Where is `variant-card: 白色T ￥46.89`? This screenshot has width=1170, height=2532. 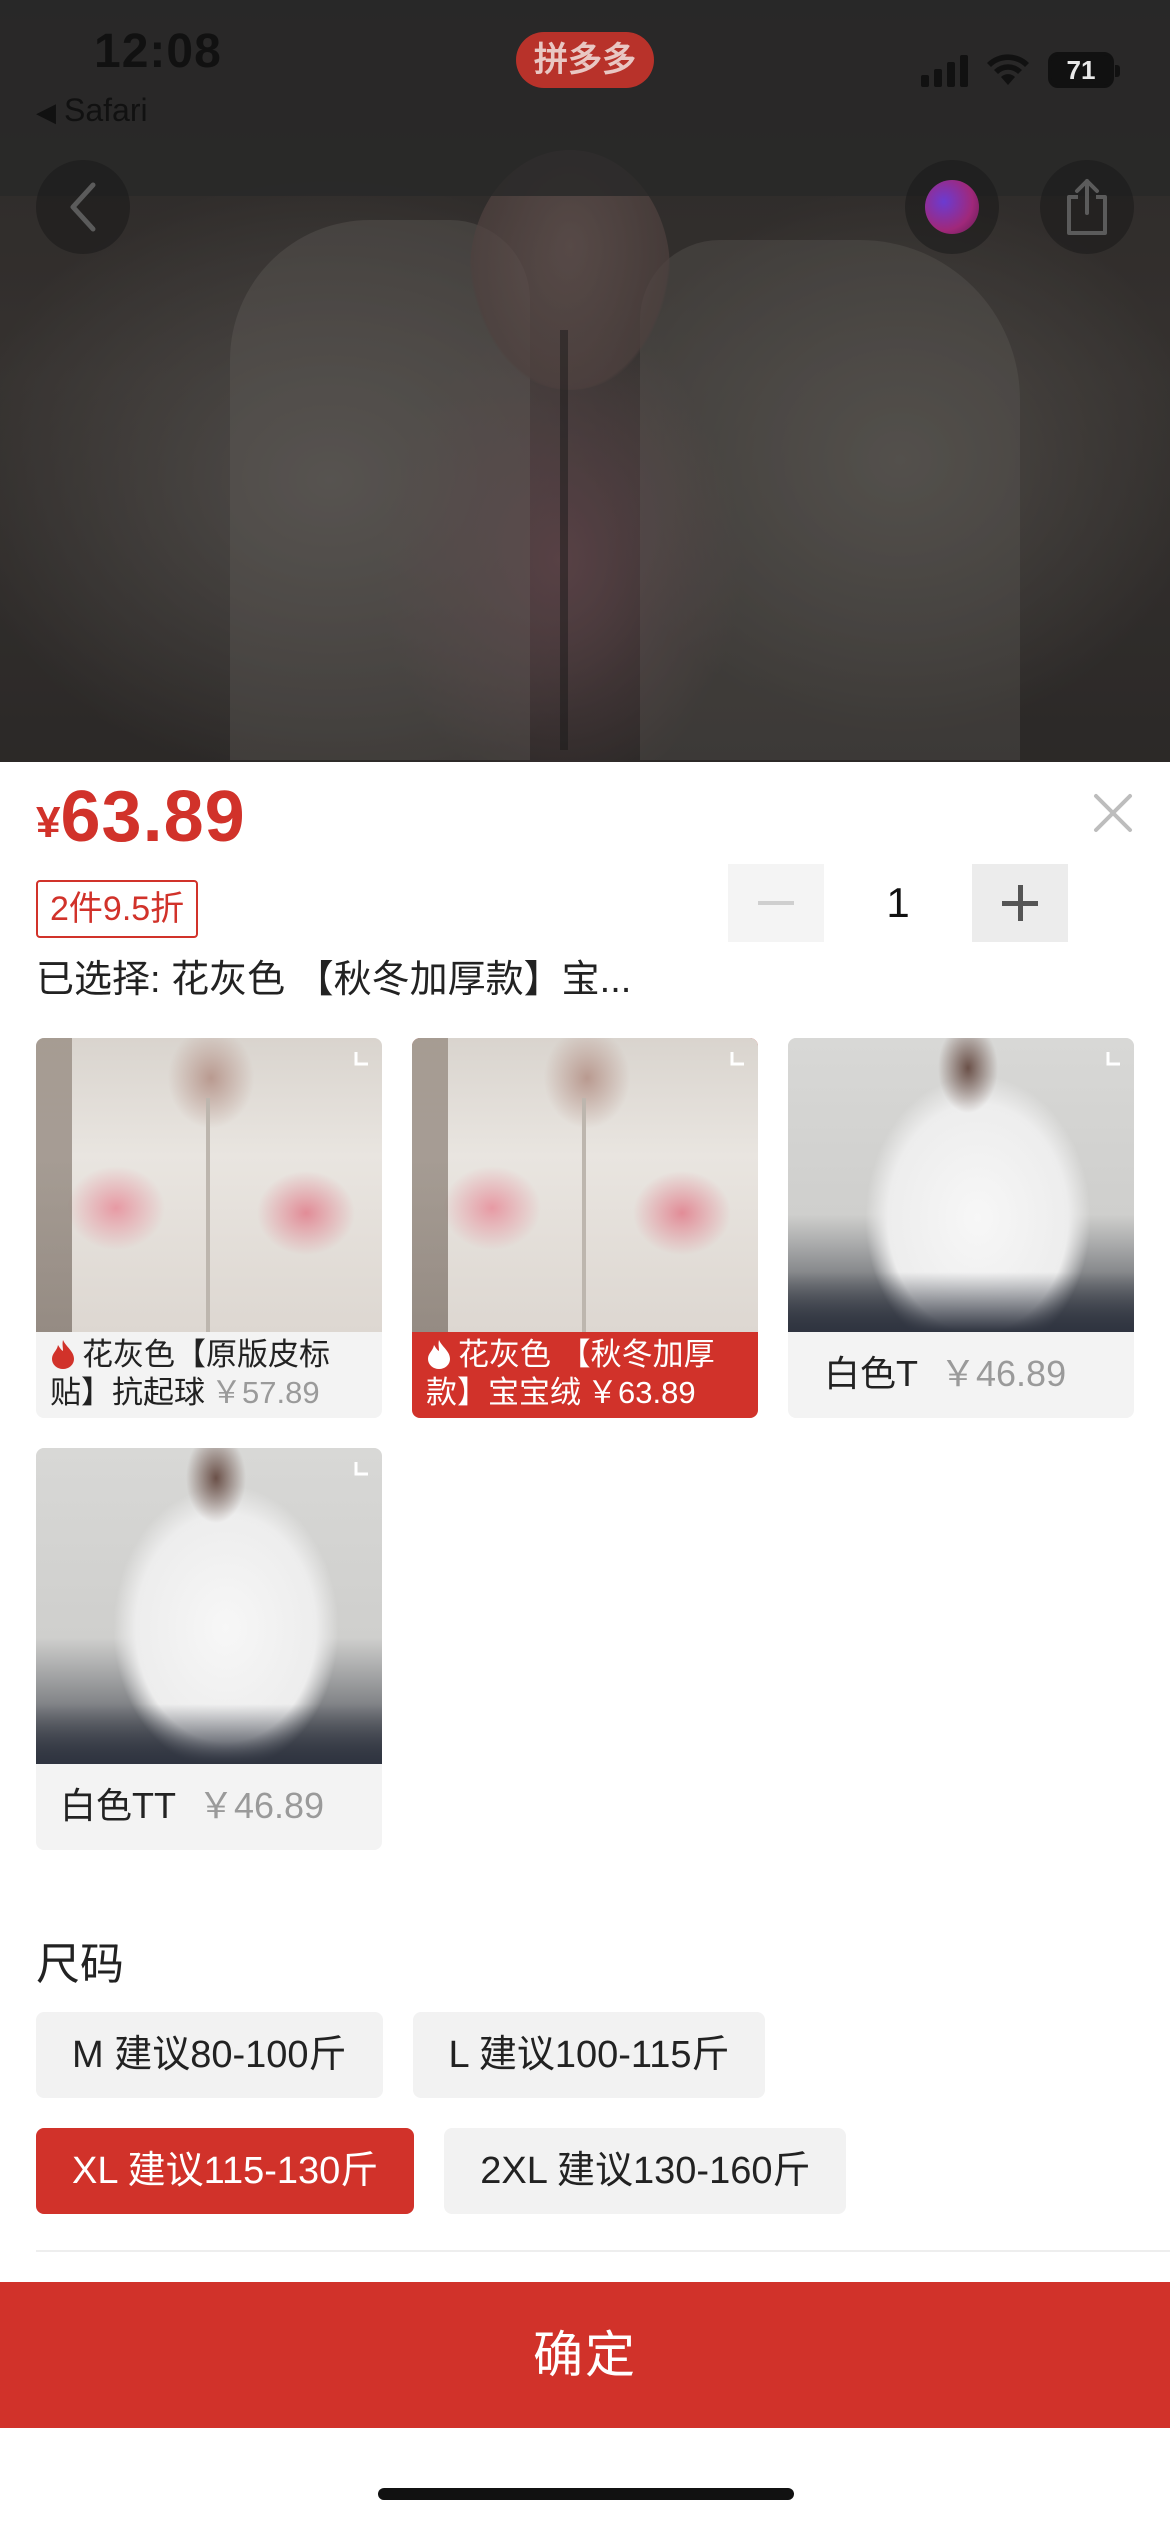 variant-card: 白色T ￥46.89 is located at coordinates (961, 1228).